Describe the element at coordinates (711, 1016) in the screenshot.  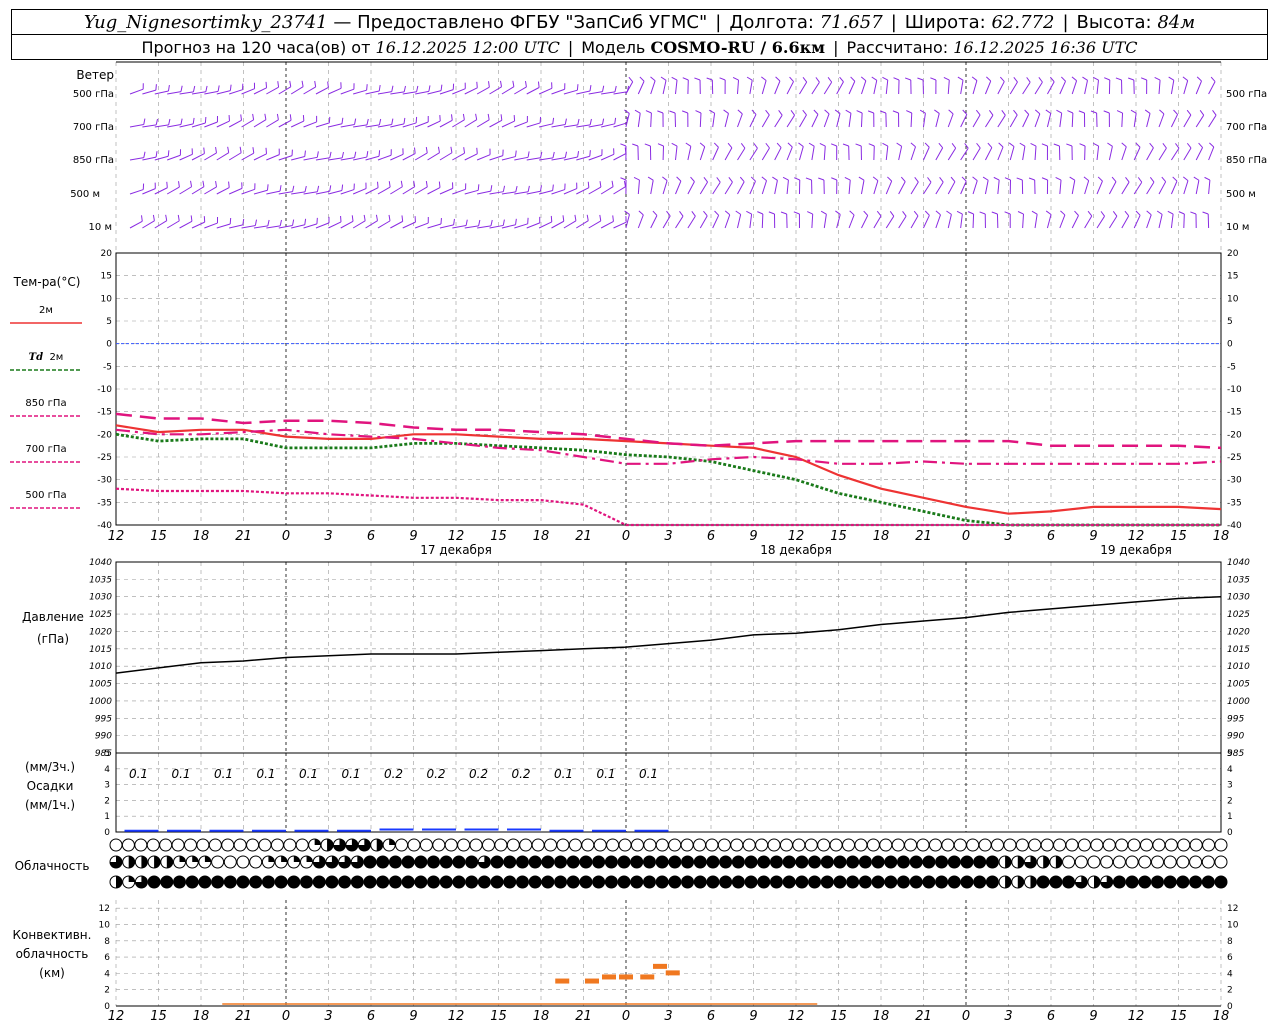
I see `time-tick-label-bottom: 6` at that location.